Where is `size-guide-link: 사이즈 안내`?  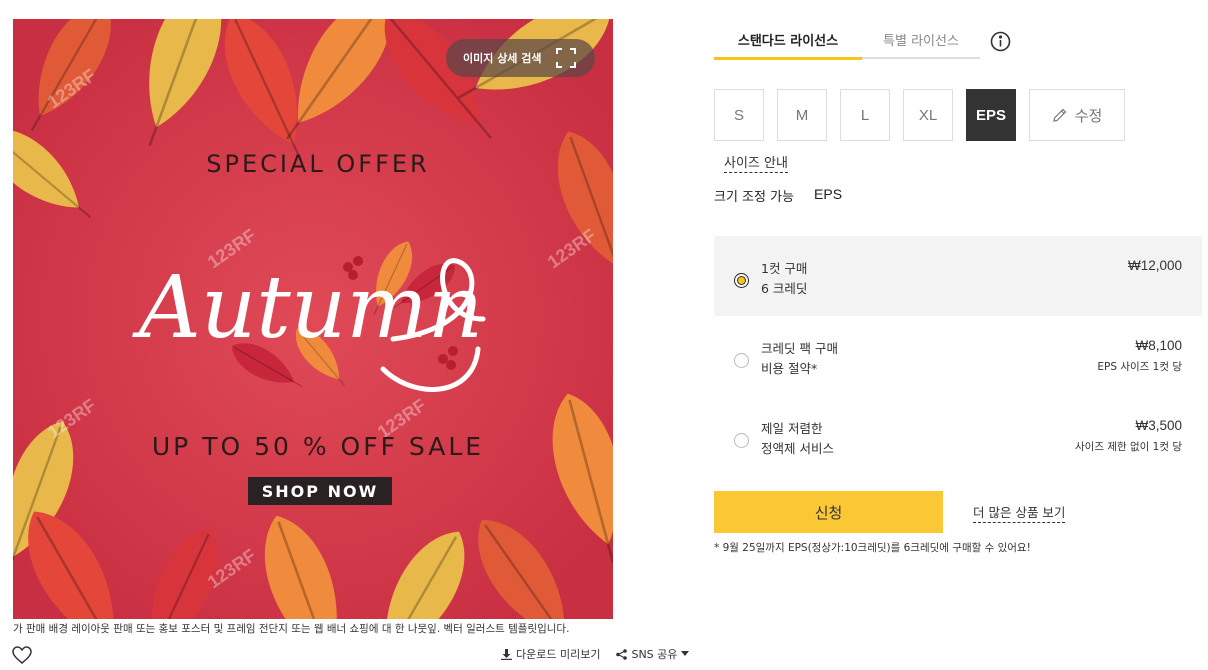
size-guide-link: 사이즈 안내 is located at coordinates (756, 162).